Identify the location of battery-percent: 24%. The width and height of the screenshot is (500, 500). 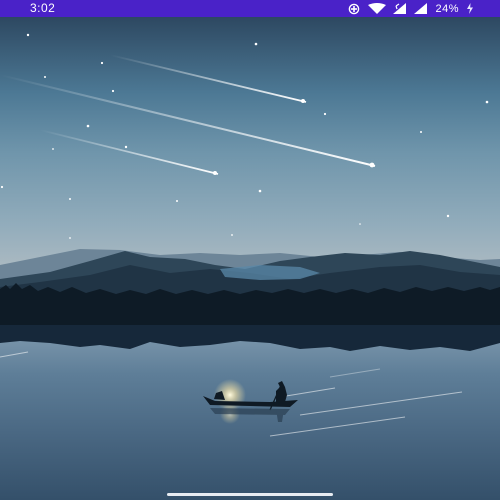
(447, 8).